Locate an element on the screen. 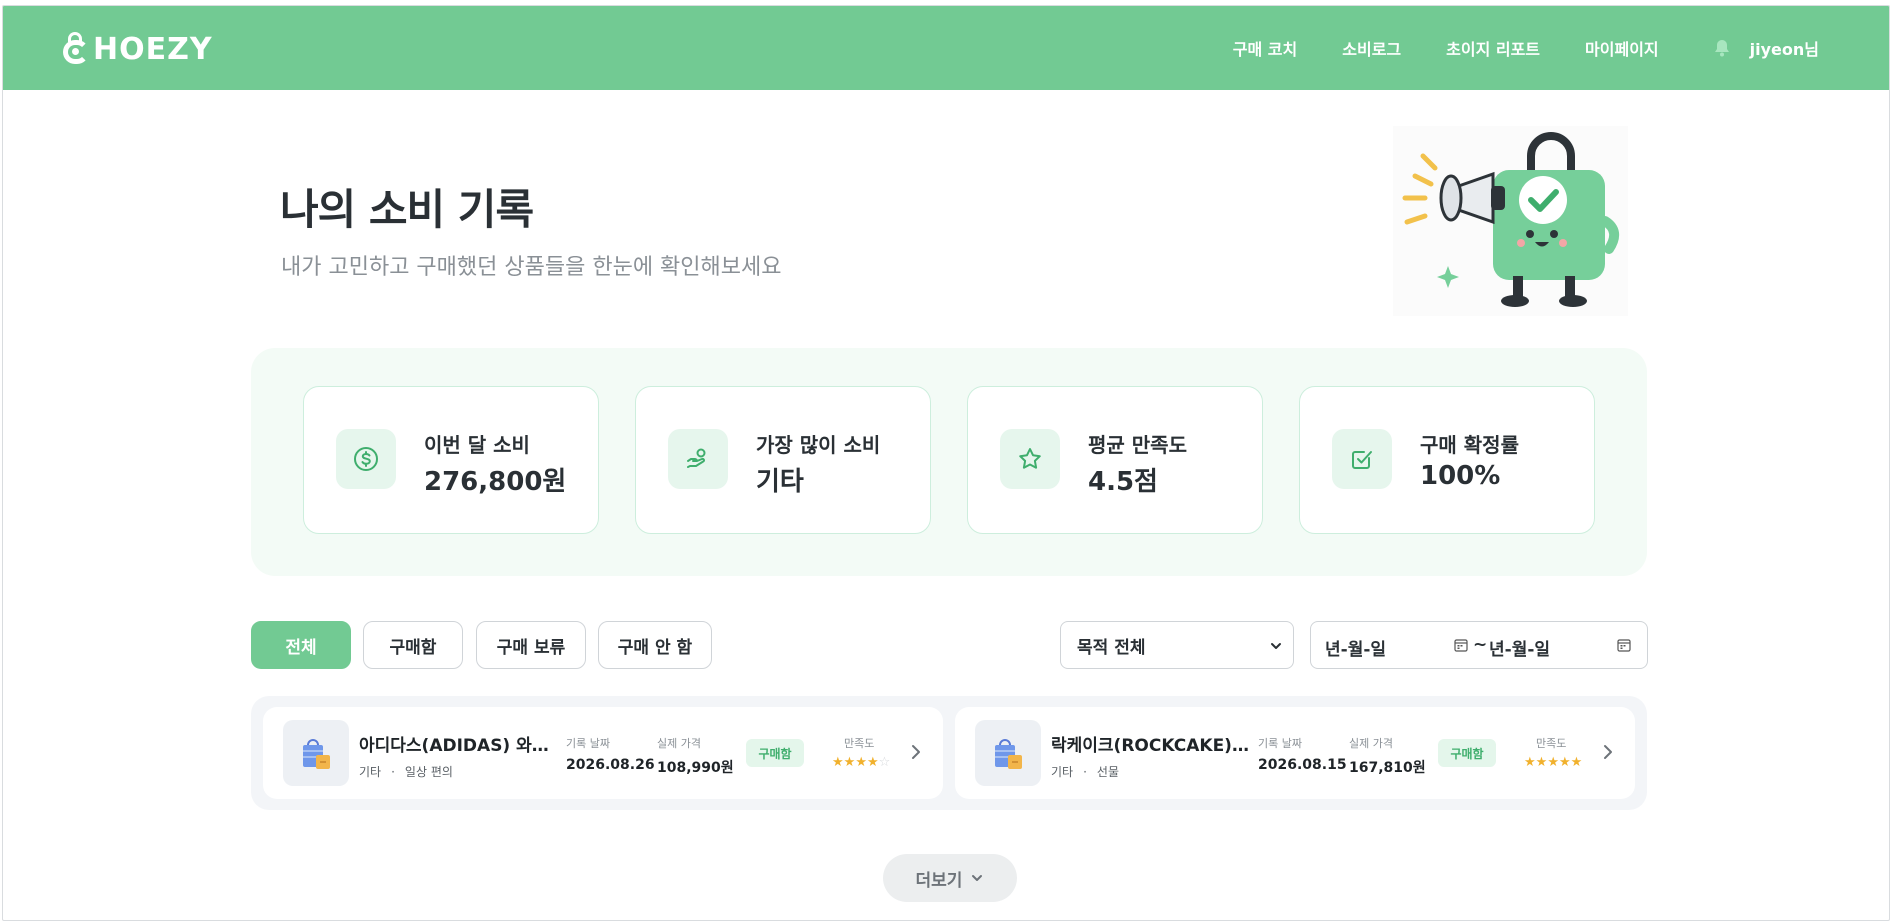  purpose-select: 목적 전체 is located at coordinates (1177, 645).